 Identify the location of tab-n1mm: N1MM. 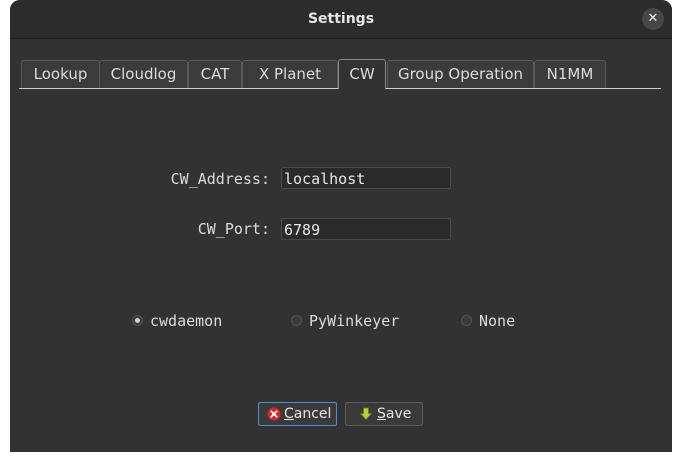
(570, 74).